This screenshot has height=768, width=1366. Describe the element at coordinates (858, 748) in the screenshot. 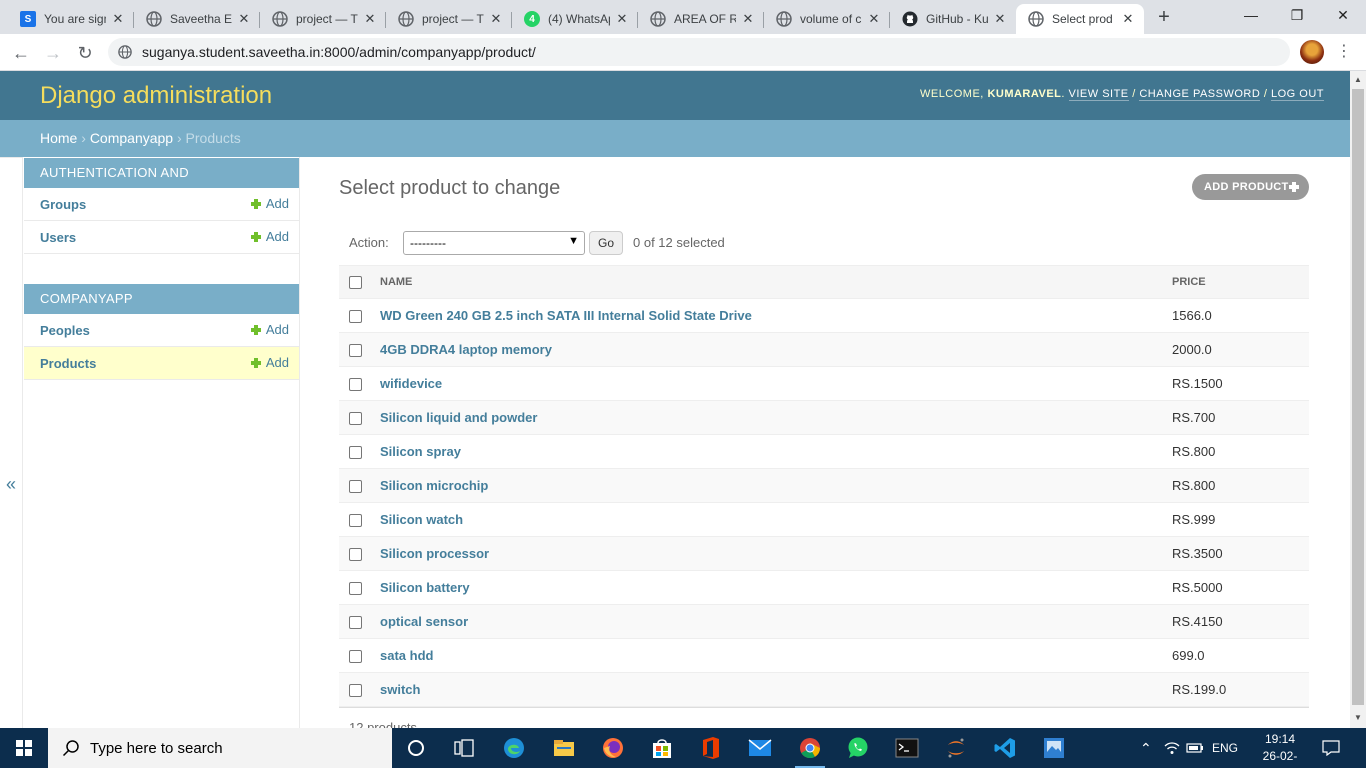

I see `whatsapp-icon` at that location.